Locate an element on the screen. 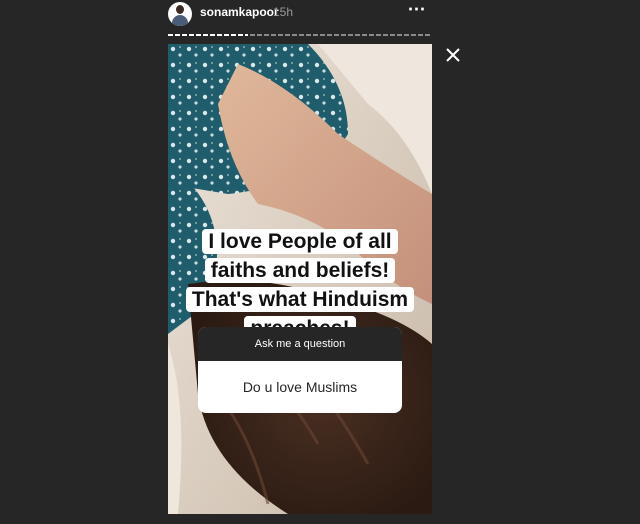 This screenshot has height=524, width=640. story-header: sonamkapoor 15h ⋯ is located at coordinates (320, 15).